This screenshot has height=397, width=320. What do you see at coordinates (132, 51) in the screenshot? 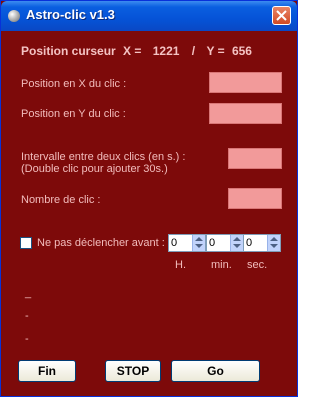
I see `cursor-x-label: X =` at bounding box center [132, 51].